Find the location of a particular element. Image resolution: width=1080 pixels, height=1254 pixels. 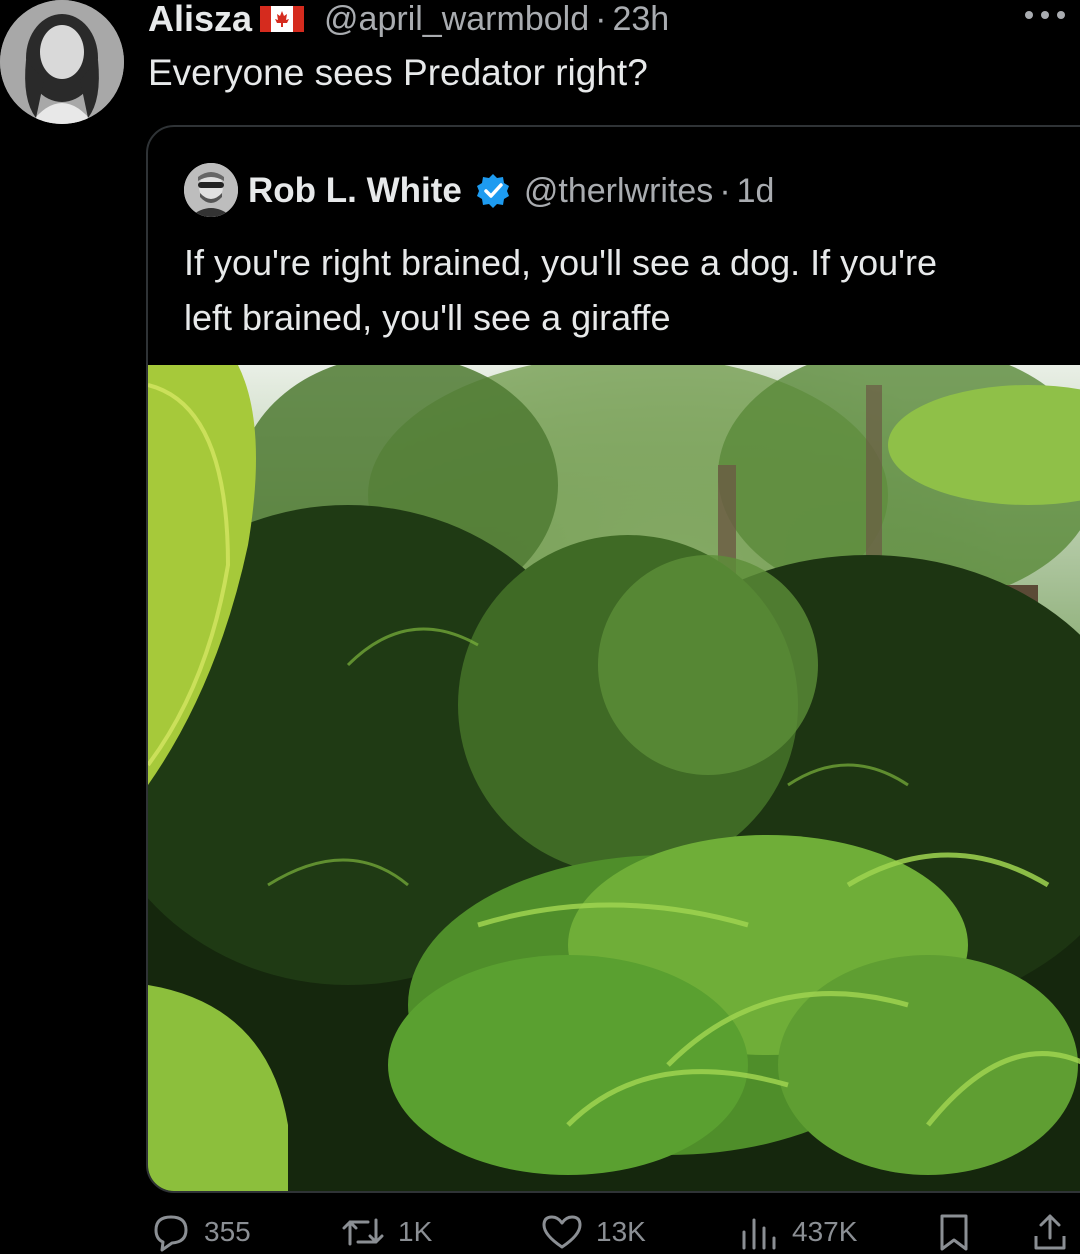

author-handle: @april_warmbold is located at coordinates (456, 19).